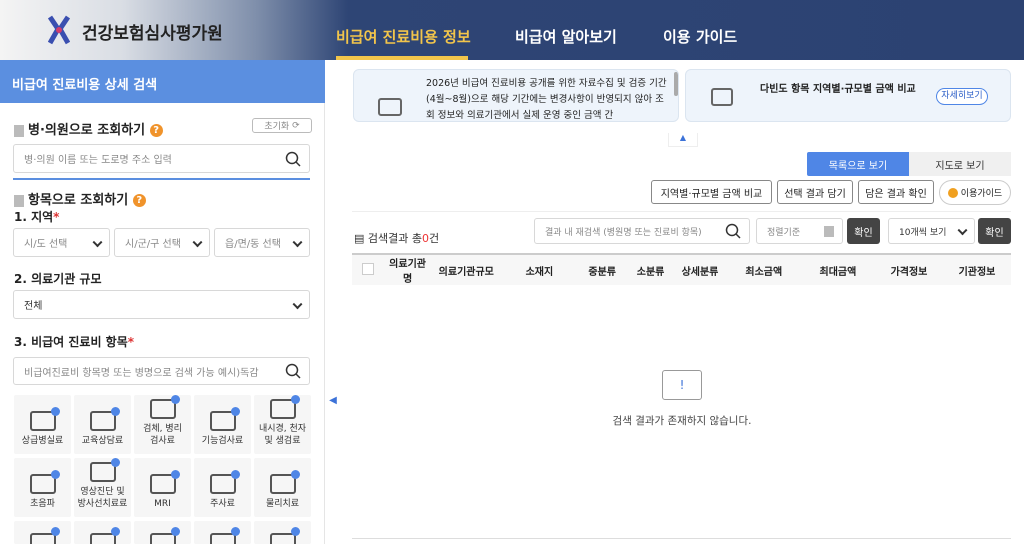 Image resolution: width=1024 pixels, height=544 pixels. Describe the element at coordinates (42, 487) in the screenshot. I see `category-tile: 초음파` at that location.